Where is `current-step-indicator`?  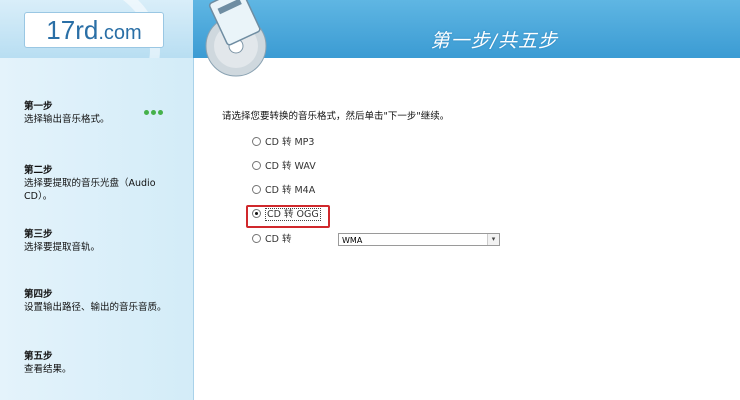
current-step-indicator is located at coordinates (154, 109).